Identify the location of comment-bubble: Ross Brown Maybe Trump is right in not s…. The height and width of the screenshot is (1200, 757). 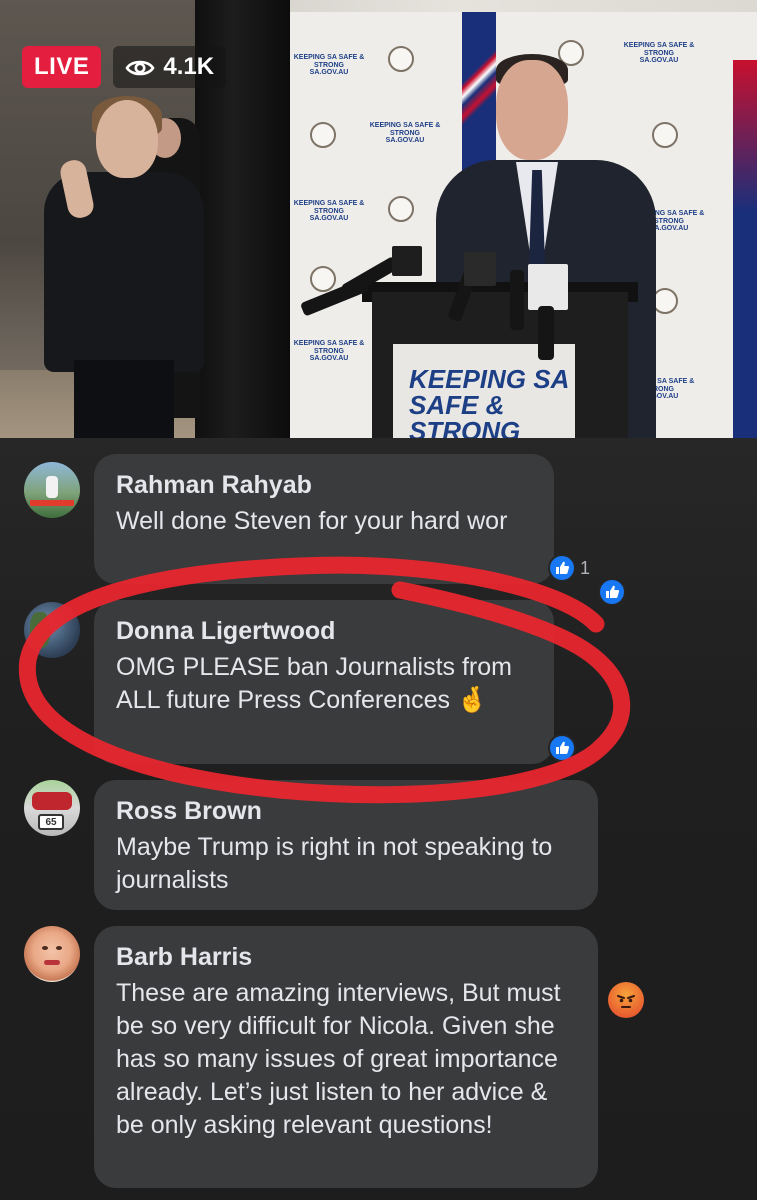
(346, 845).